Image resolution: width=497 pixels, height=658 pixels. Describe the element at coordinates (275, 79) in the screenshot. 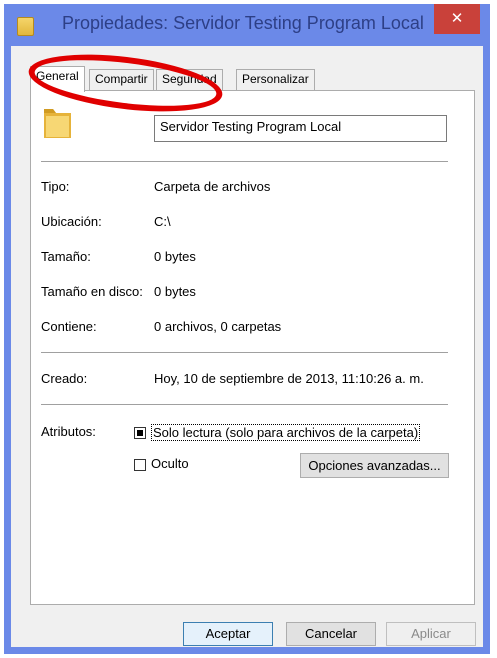

I see `tab-personalizar: Personalizar` at that location.